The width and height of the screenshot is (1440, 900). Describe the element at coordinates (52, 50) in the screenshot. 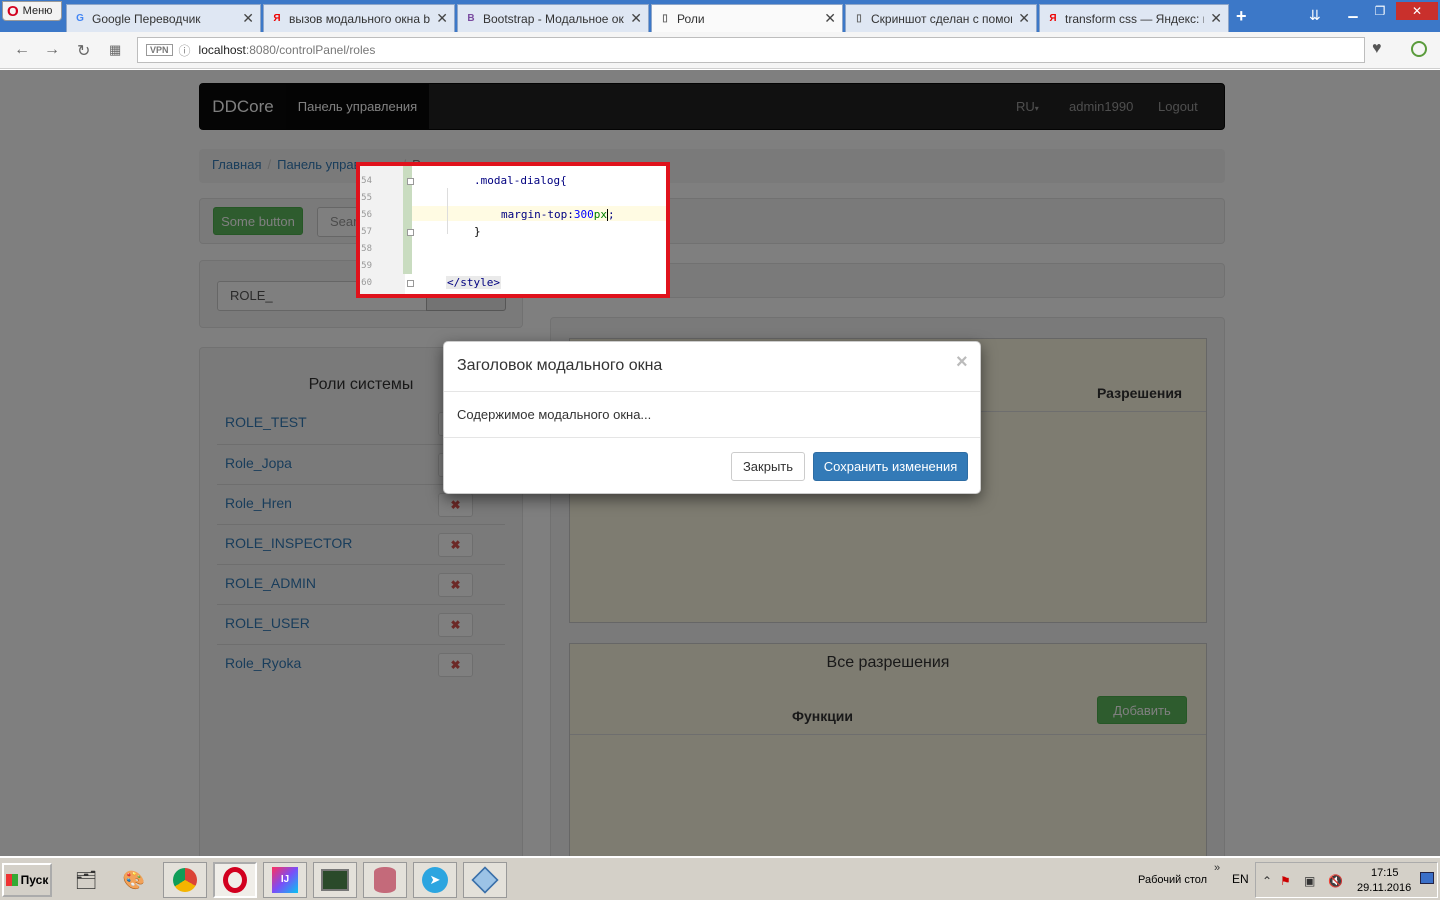

I see `forward-icon: →` at that location.